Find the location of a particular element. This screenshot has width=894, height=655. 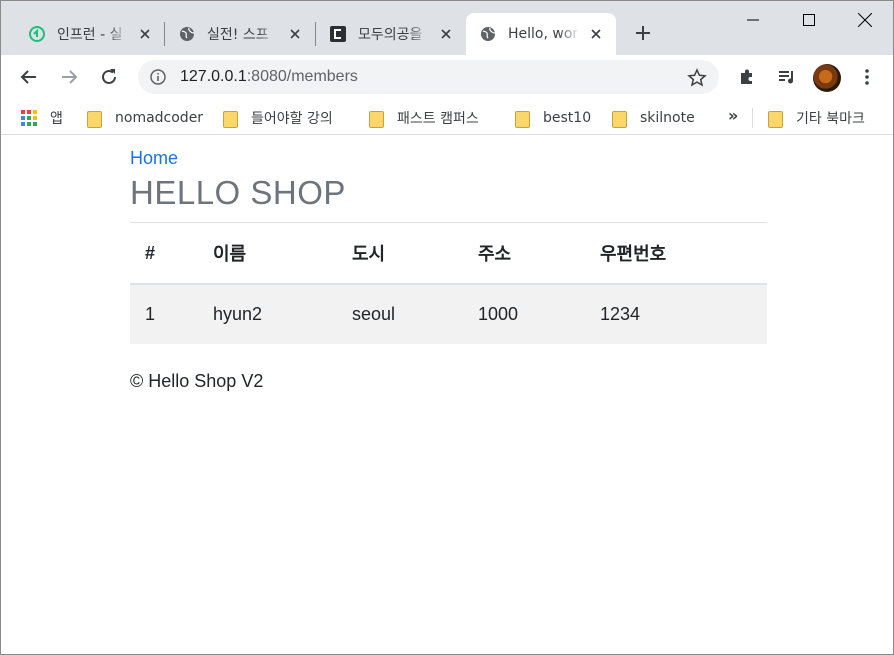

arrow-right-icon is located at coordinates (70, 77).